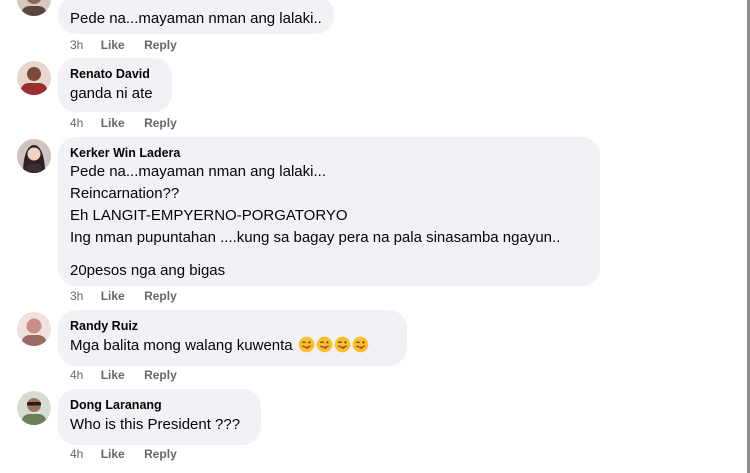 This screenshot has height=473, width=750. I want to click on comment-text: ganda ni ate, so click(111, 93).